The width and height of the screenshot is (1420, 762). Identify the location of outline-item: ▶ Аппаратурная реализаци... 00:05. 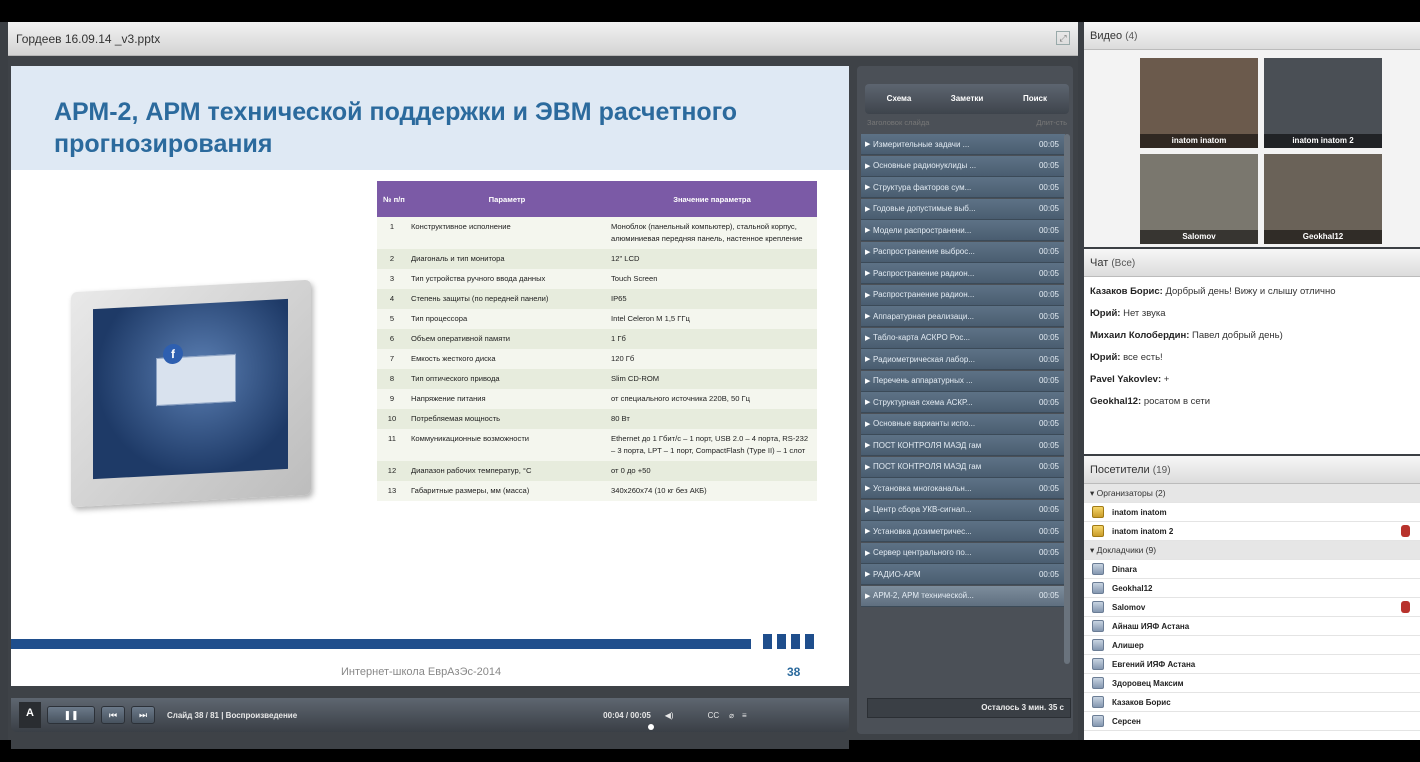
(963, 316).